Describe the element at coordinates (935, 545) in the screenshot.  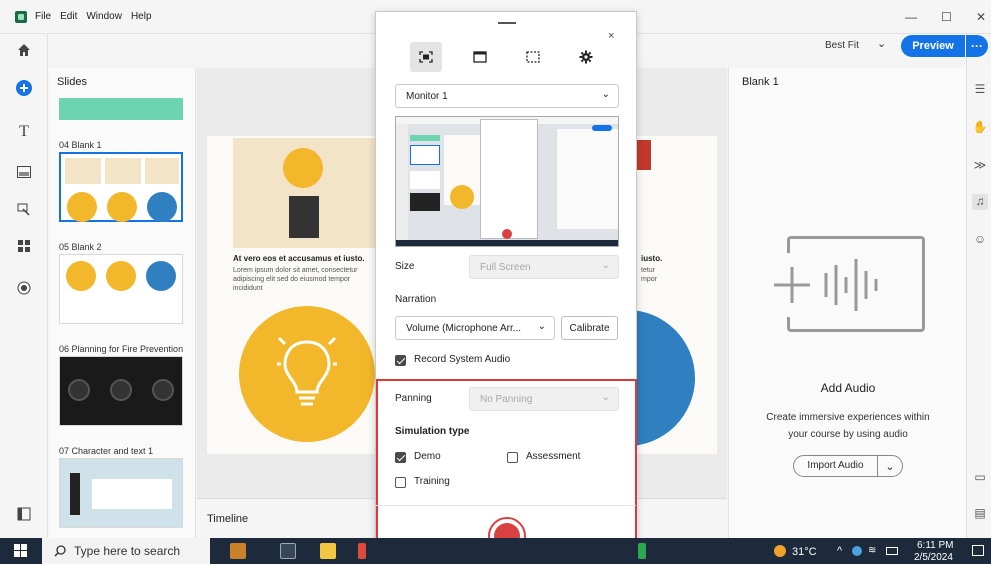
I see `clock-time: 6:11 PM` at that location.